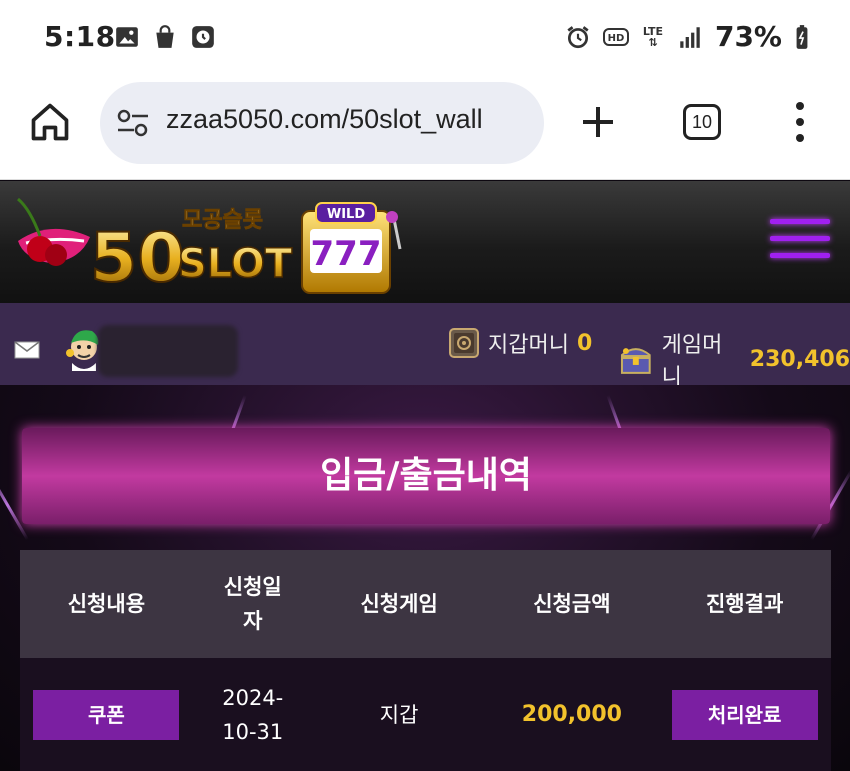 This screenshot has width=850, height=771. Describe the element at coordinates (27, 350) in the screenshot. I see `mail-icon` at that location.